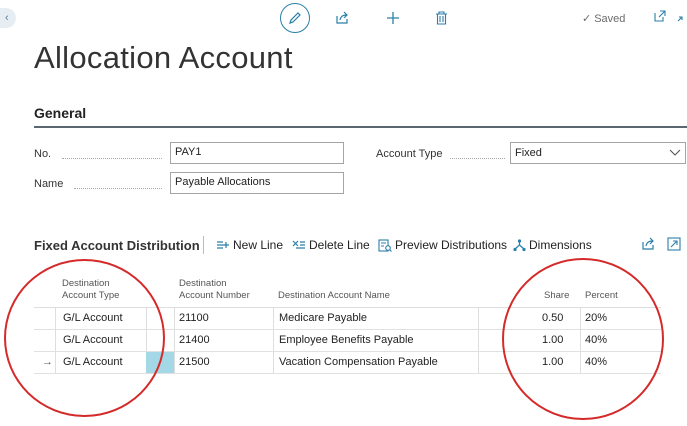  I want to click on cell-dest-name: Vacation Compensation Payable, so click(358, 362).